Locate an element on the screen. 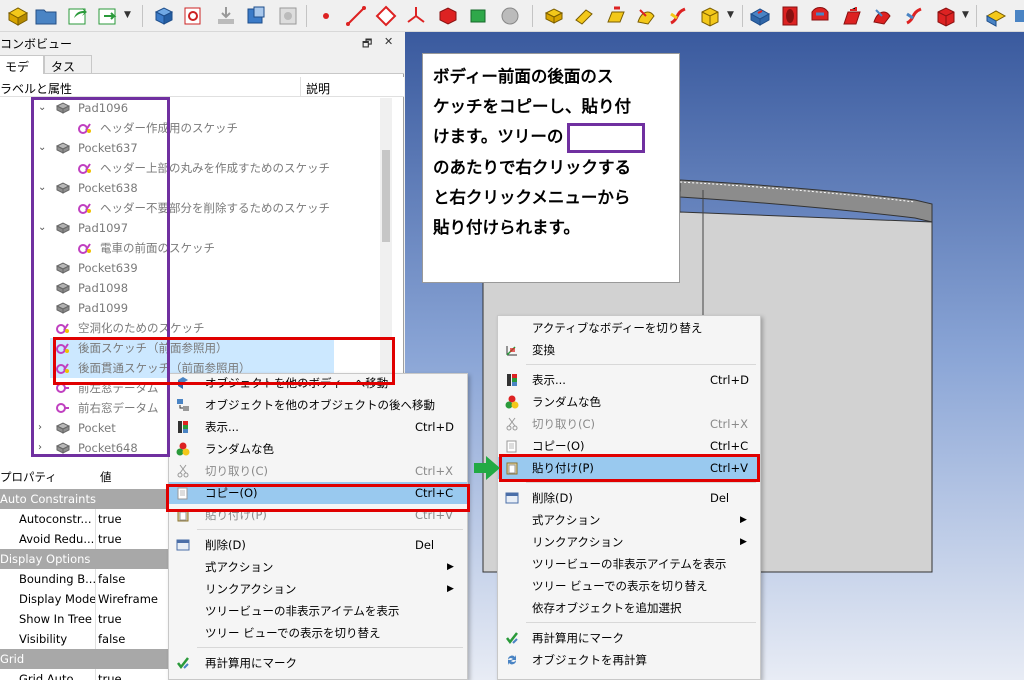 Image resolution: width=1024 pixels, height=680 pixels. clone-icon is located at coordinates (256, 16).